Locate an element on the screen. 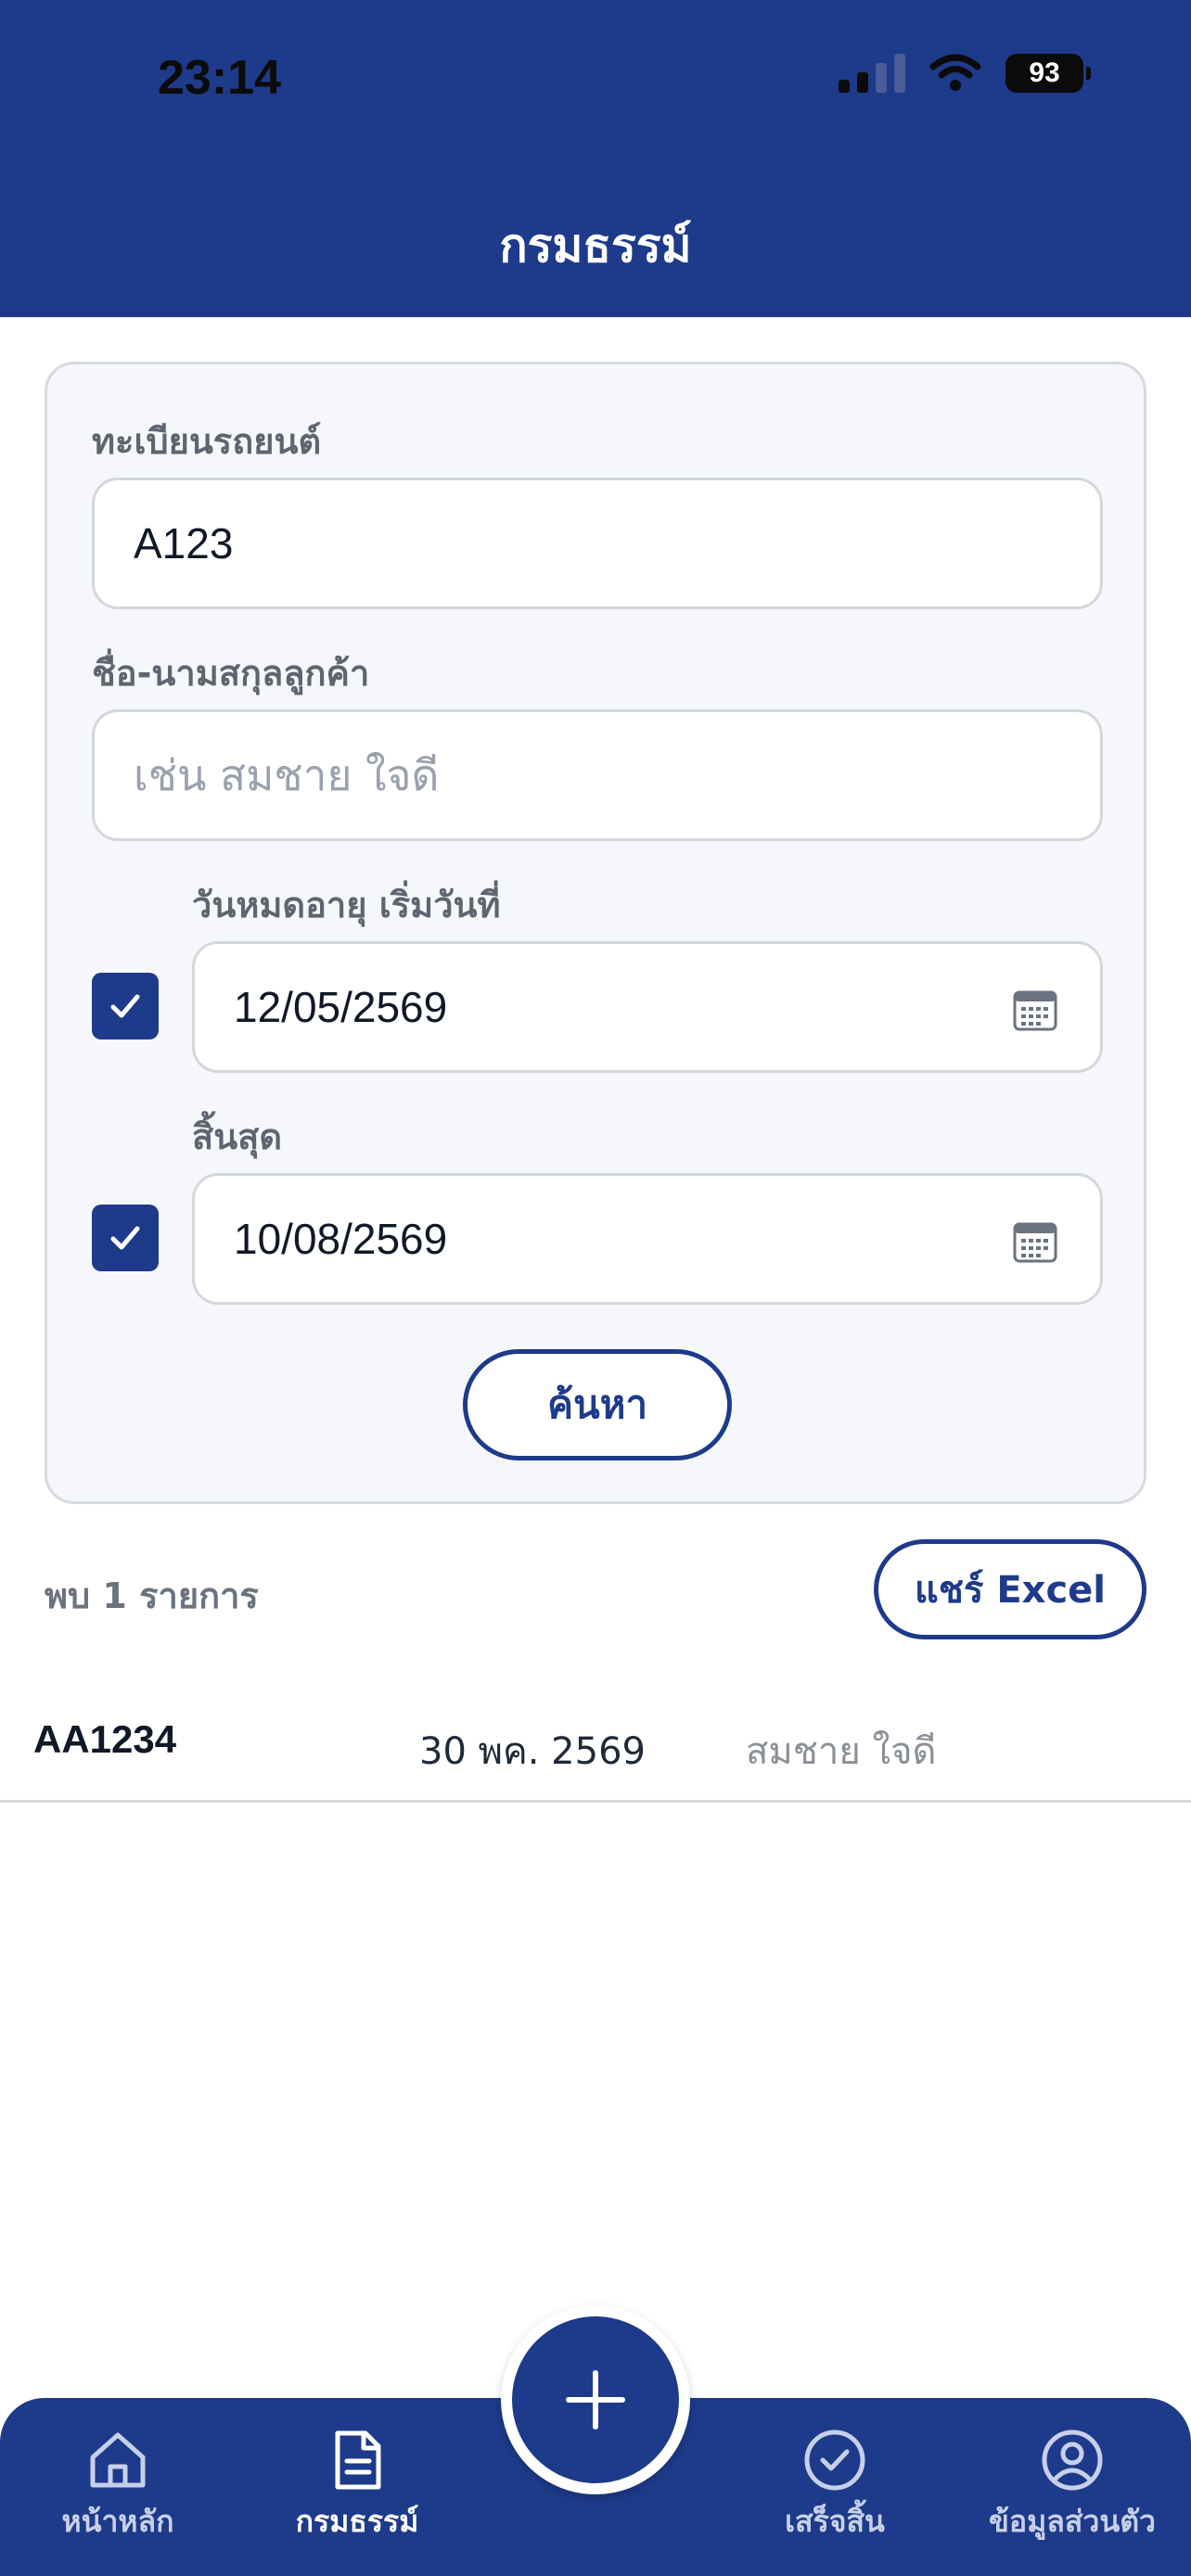  share-excel-button: แชร์ Excel is located at coordinates (1010, 1589).